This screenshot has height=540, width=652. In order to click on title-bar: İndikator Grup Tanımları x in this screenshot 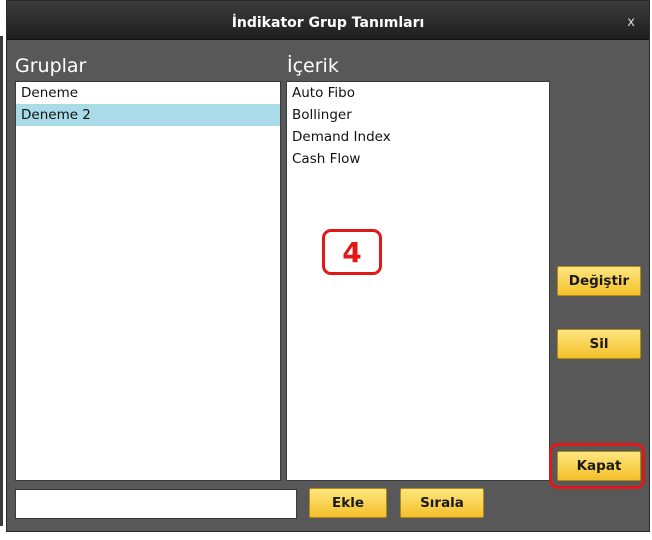, I will do `click(328, 20)`.